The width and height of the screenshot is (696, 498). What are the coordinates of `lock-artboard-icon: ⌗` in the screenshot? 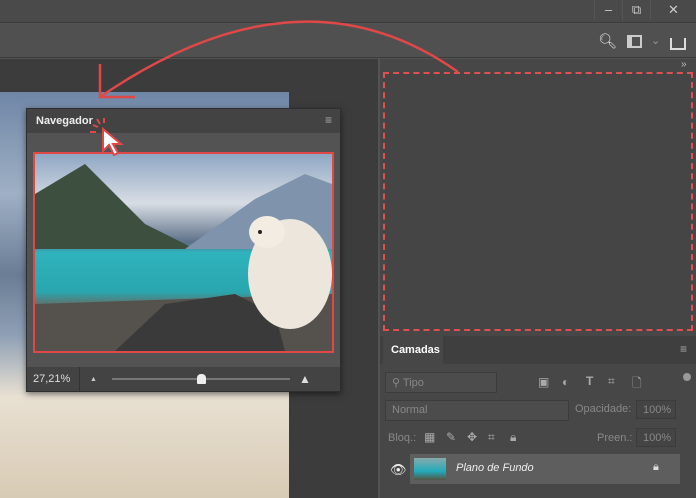 It's located at (491, 437).